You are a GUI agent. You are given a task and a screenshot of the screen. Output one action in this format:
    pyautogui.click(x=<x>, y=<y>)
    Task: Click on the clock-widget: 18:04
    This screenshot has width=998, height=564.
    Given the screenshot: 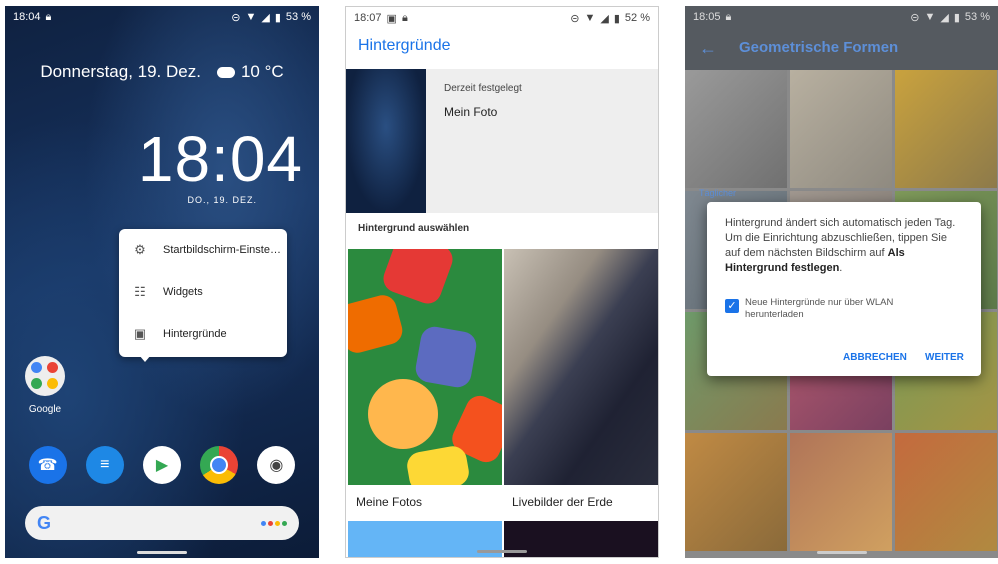 What is the action you would take?
    pyautogui.click(x=220, y=159)
    